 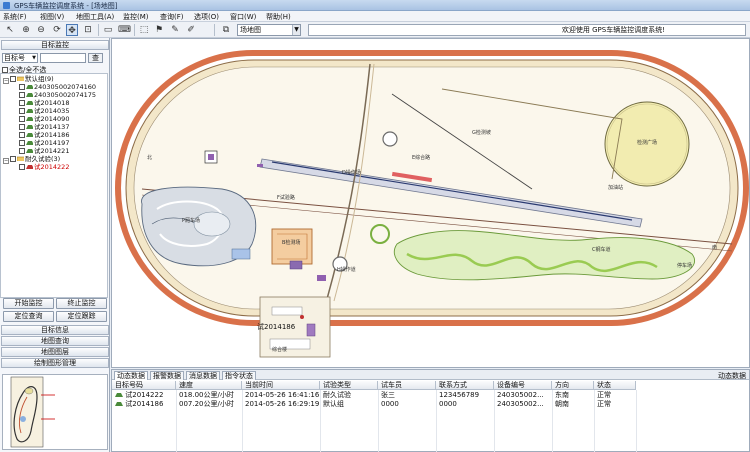 What do you see at coordinates (81, 303) in the screenshot?
I see `stop-monitor-button: 终止监控` at bounding box center [81, 303].